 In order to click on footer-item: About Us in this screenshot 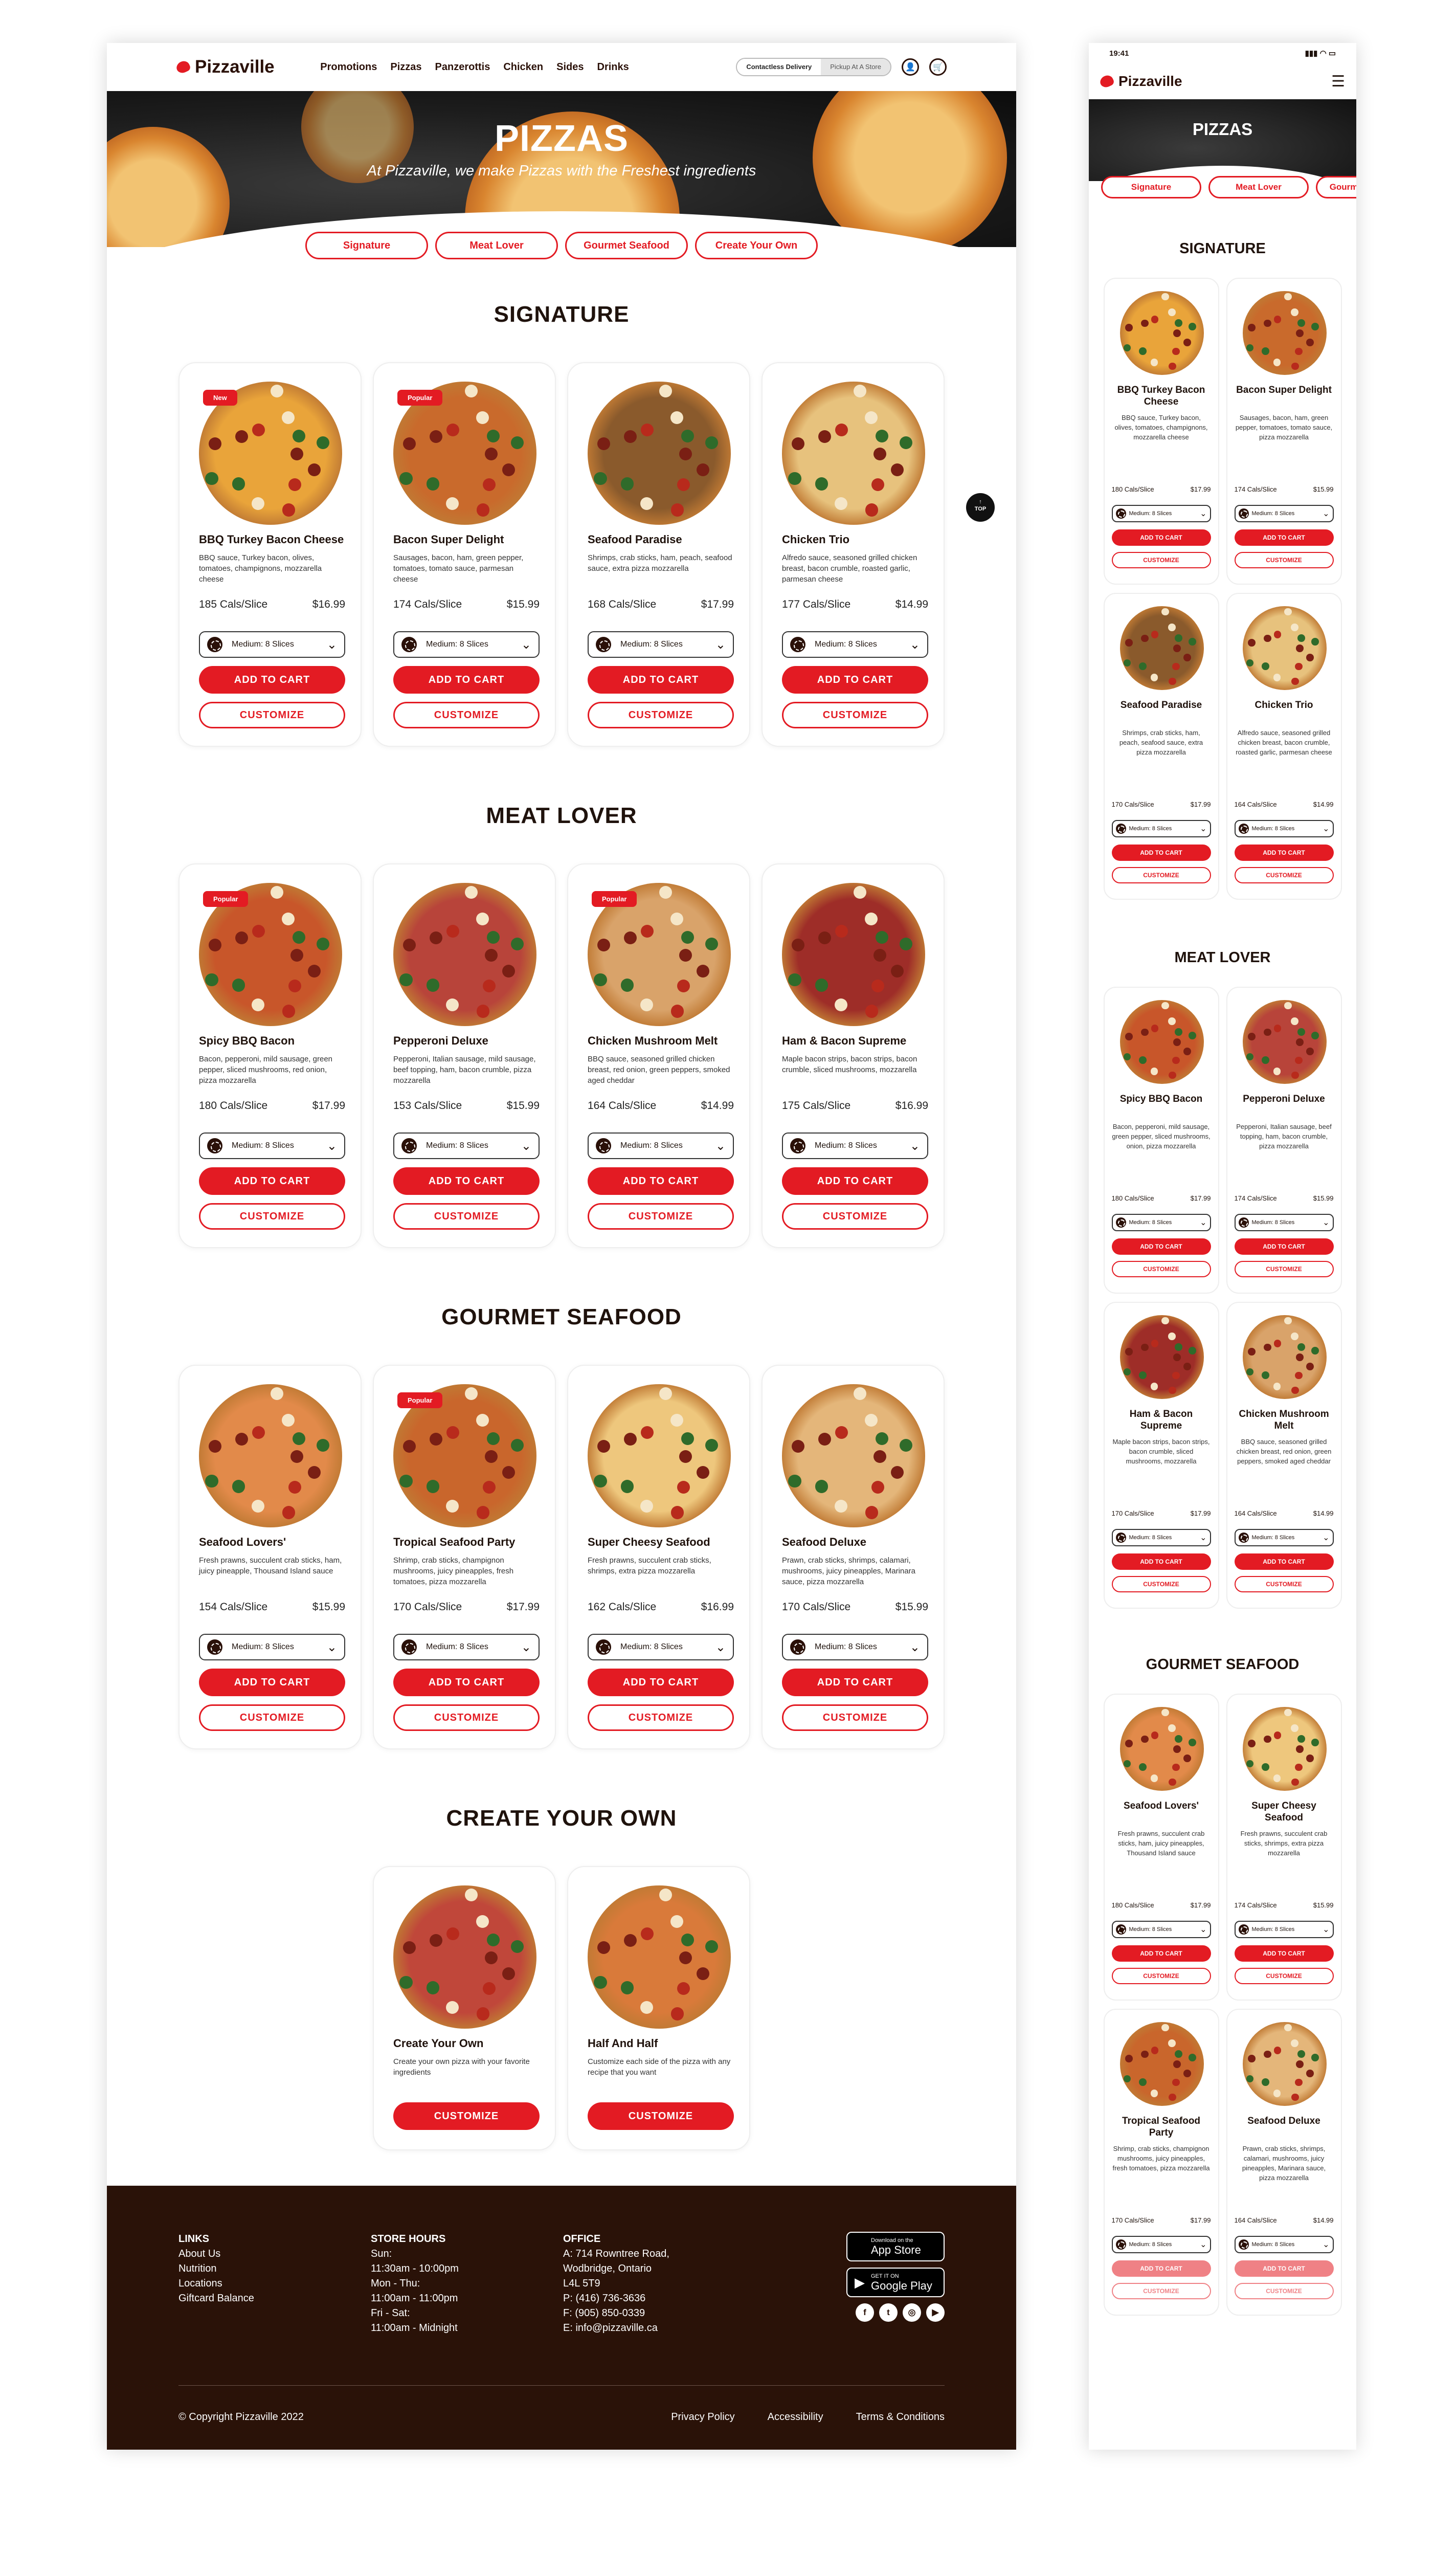, I will do `click(274, 2254)`.